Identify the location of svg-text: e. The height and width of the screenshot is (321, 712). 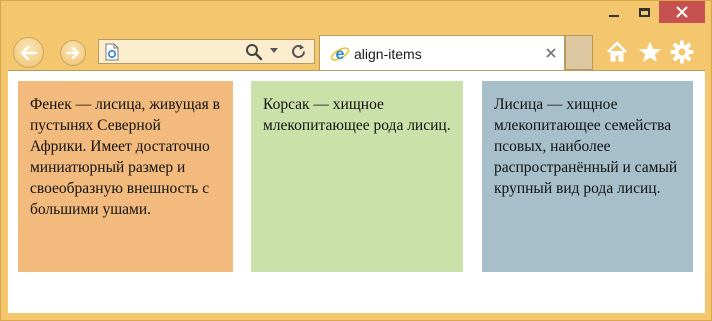
(340, 54).